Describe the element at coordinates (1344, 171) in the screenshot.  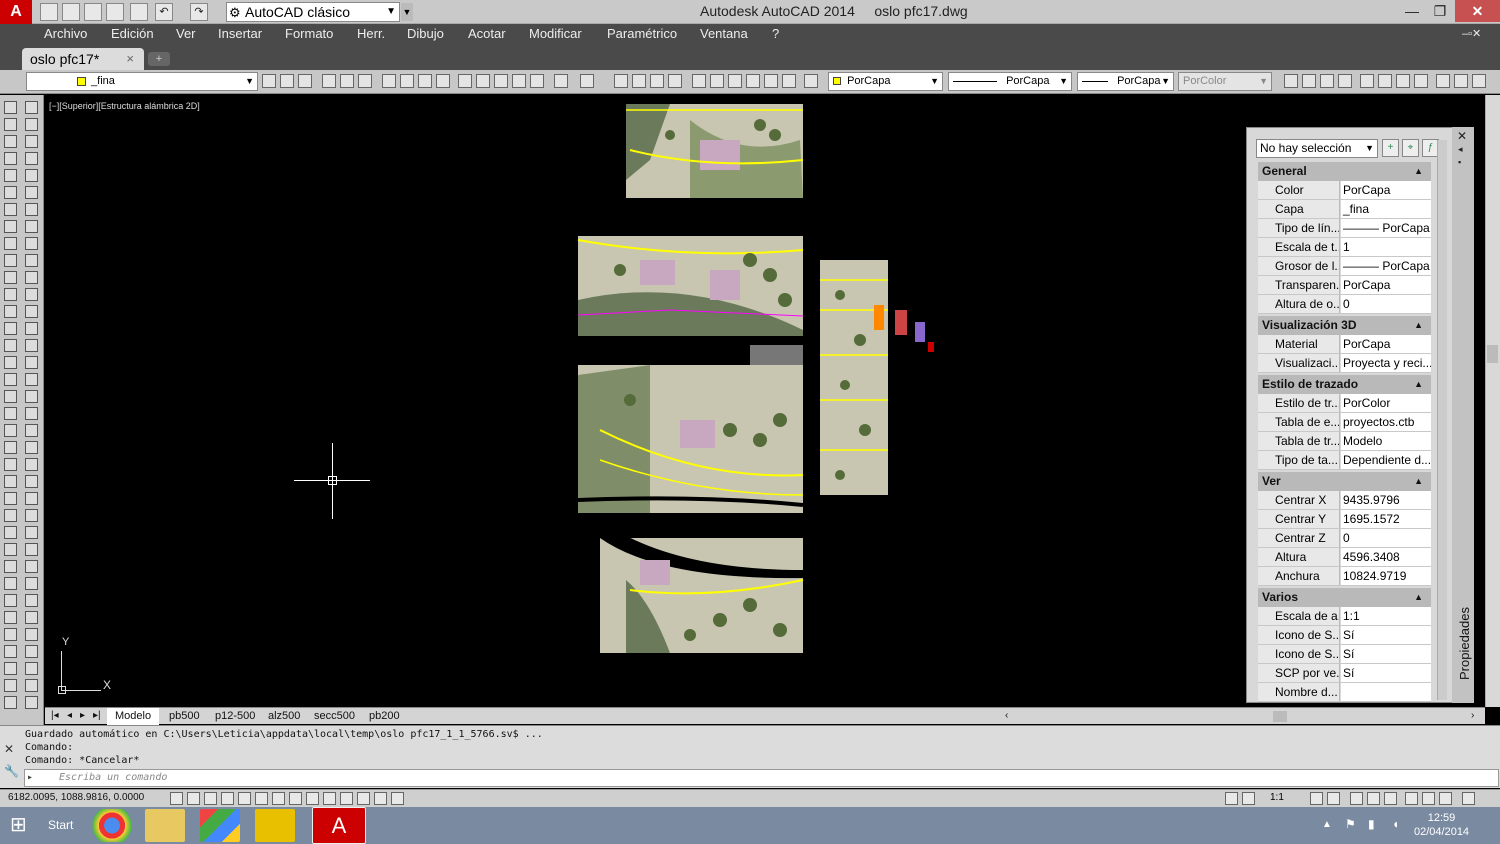
I see `property-section-header: General ▲` at that location.